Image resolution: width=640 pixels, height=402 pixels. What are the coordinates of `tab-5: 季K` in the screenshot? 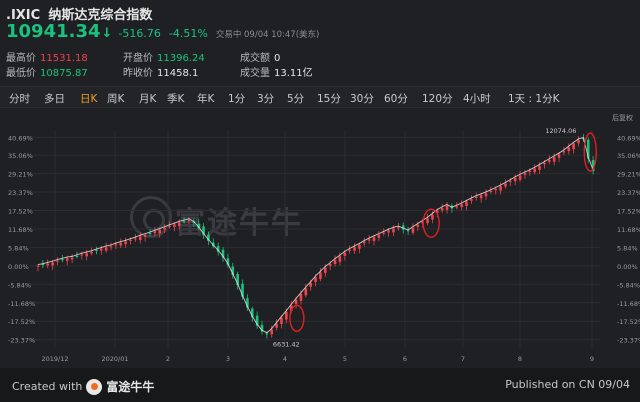 It's located at (175, 98).